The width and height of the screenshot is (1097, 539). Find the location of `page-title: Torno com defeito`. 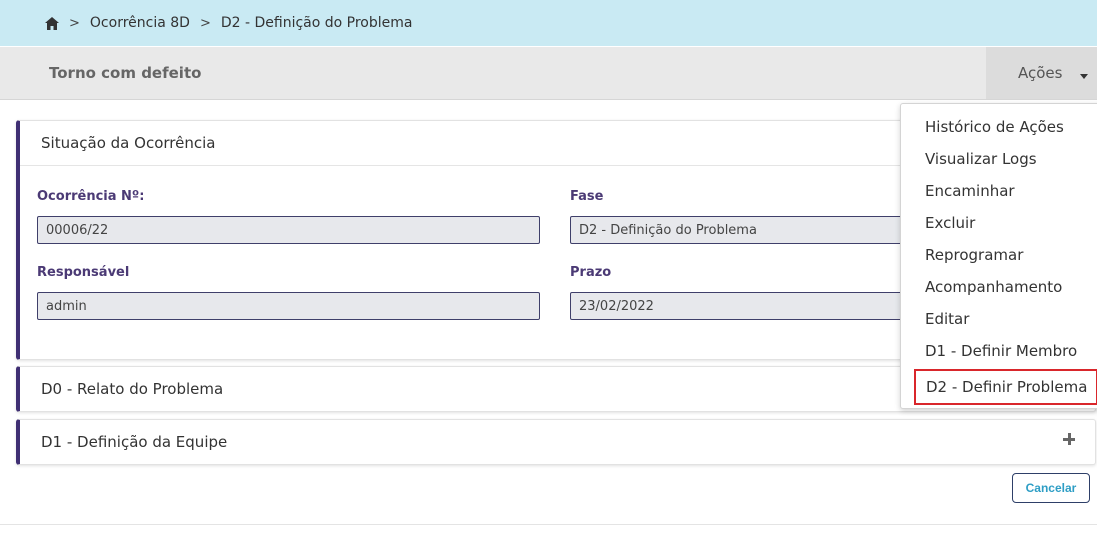

page-title: Torno com defeito is located at coordinates (125, 73).